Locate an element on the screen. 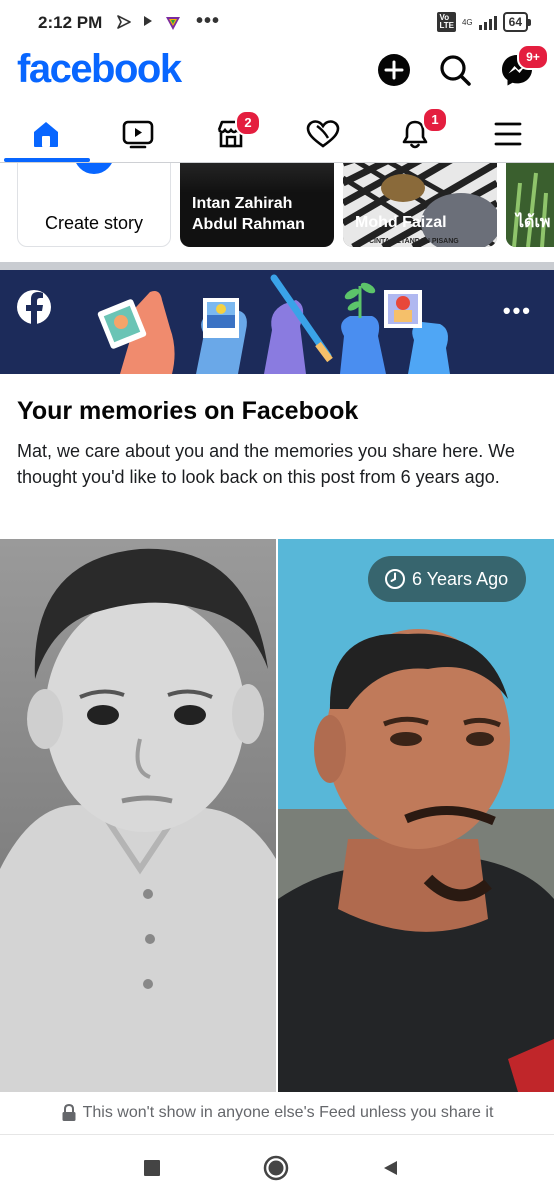  battery-icon: 64 is located at coordinates (517, 22).